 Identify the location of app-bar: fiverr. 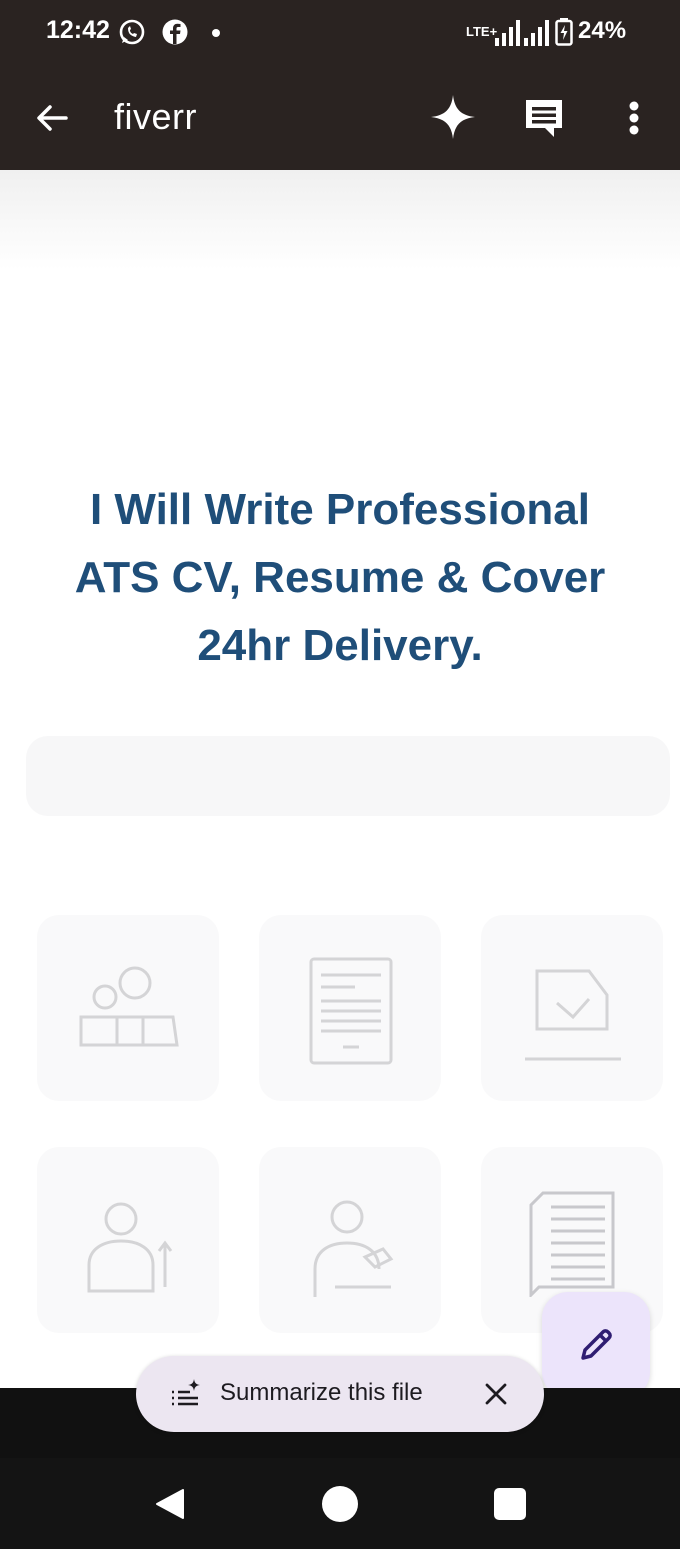
(340, 117).